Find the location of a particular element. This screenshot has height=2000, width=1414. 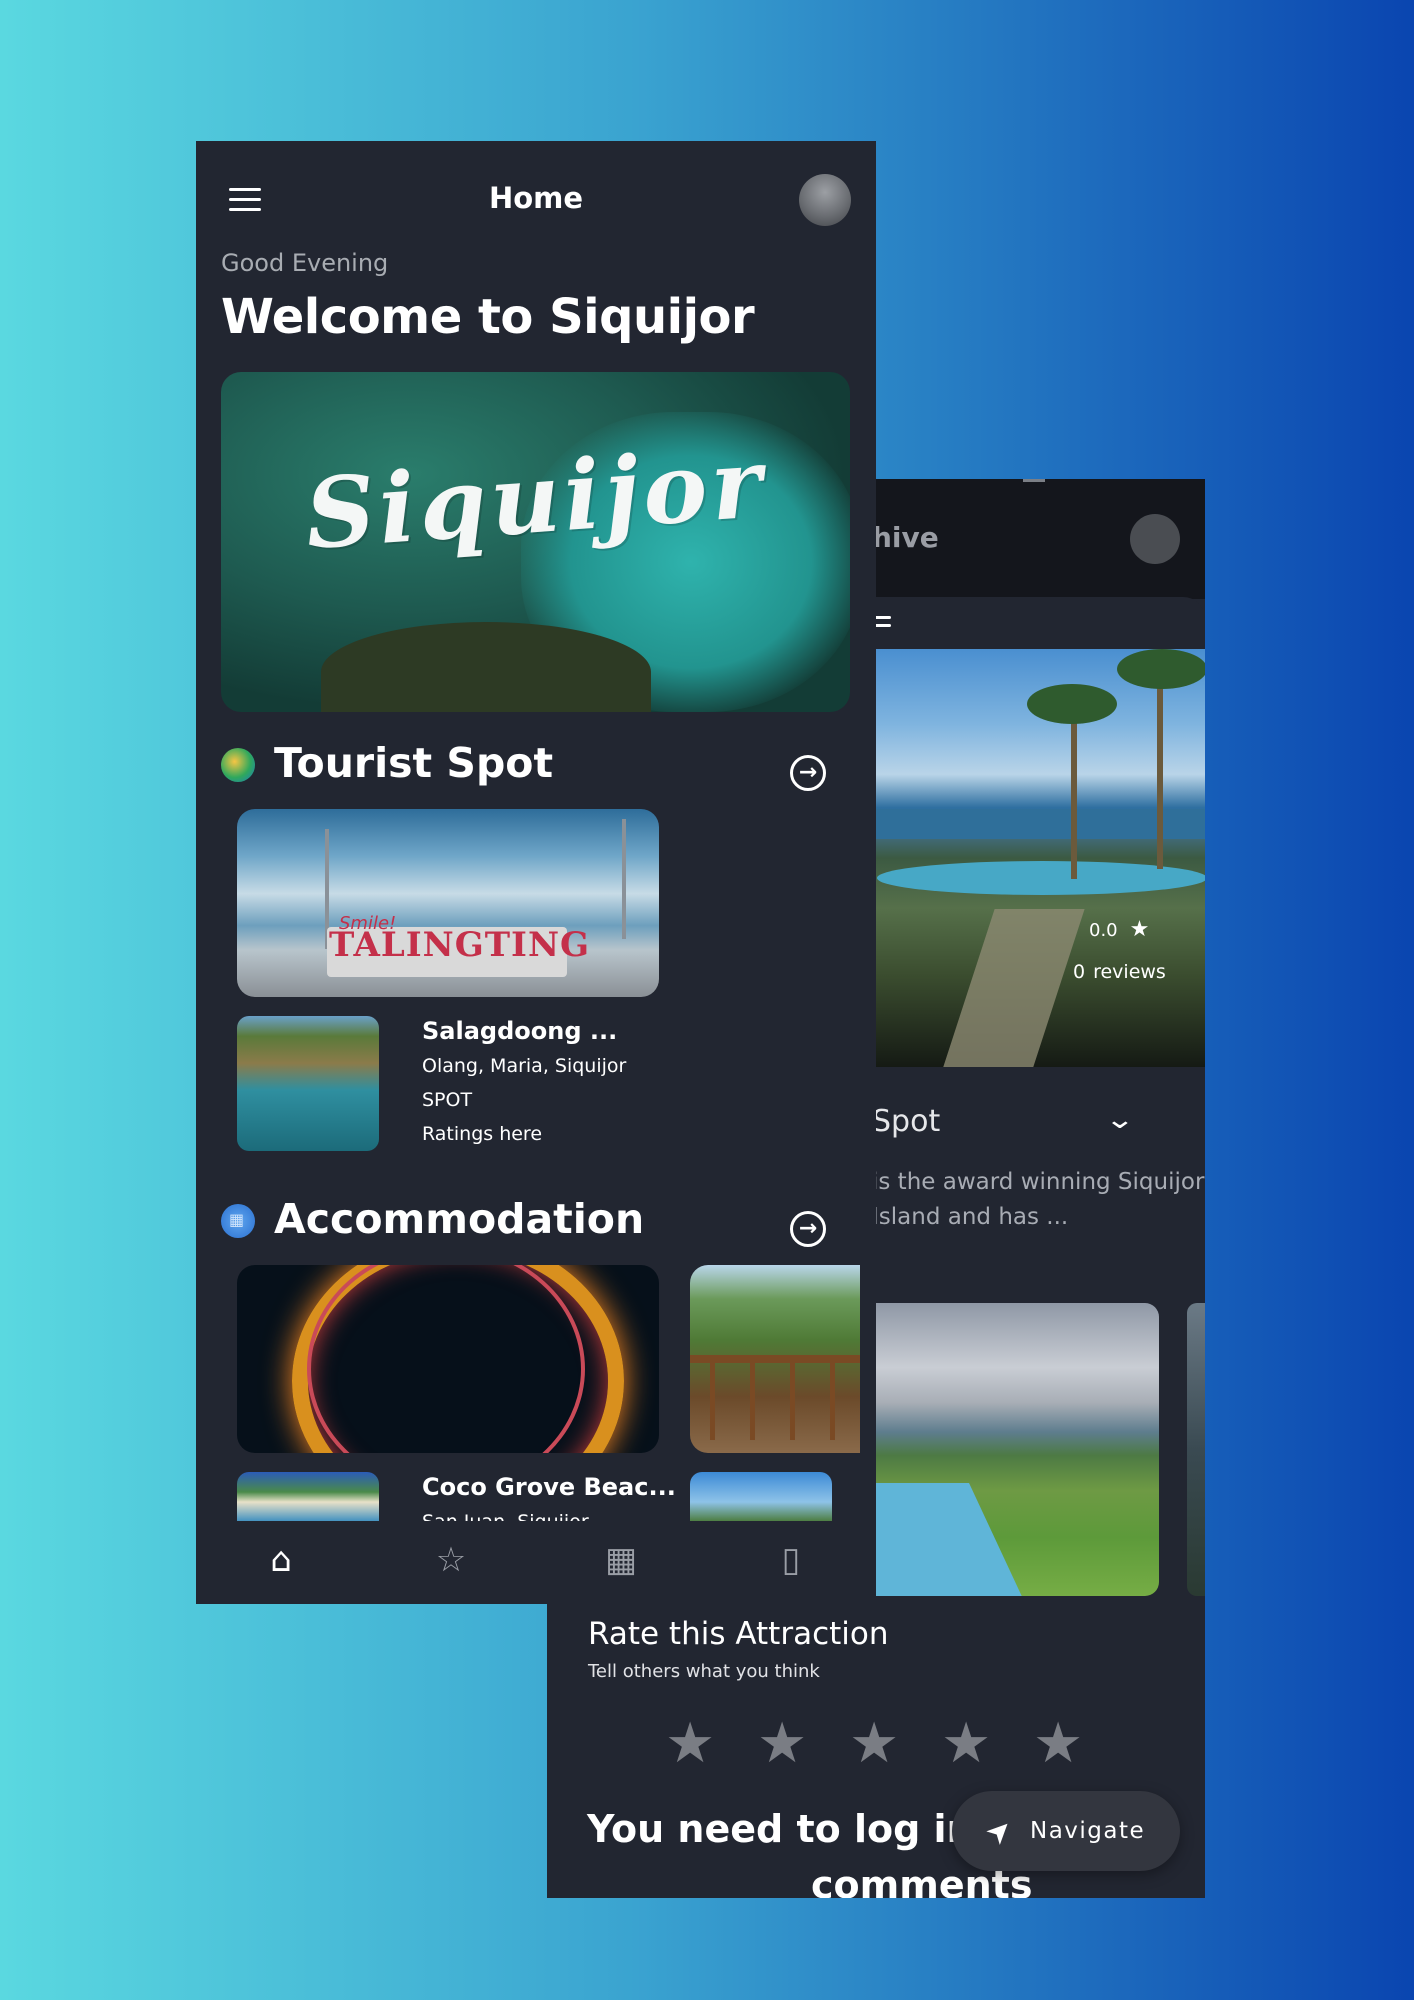

tourist-item-thumbnail is located at coordinates (308, 1083).